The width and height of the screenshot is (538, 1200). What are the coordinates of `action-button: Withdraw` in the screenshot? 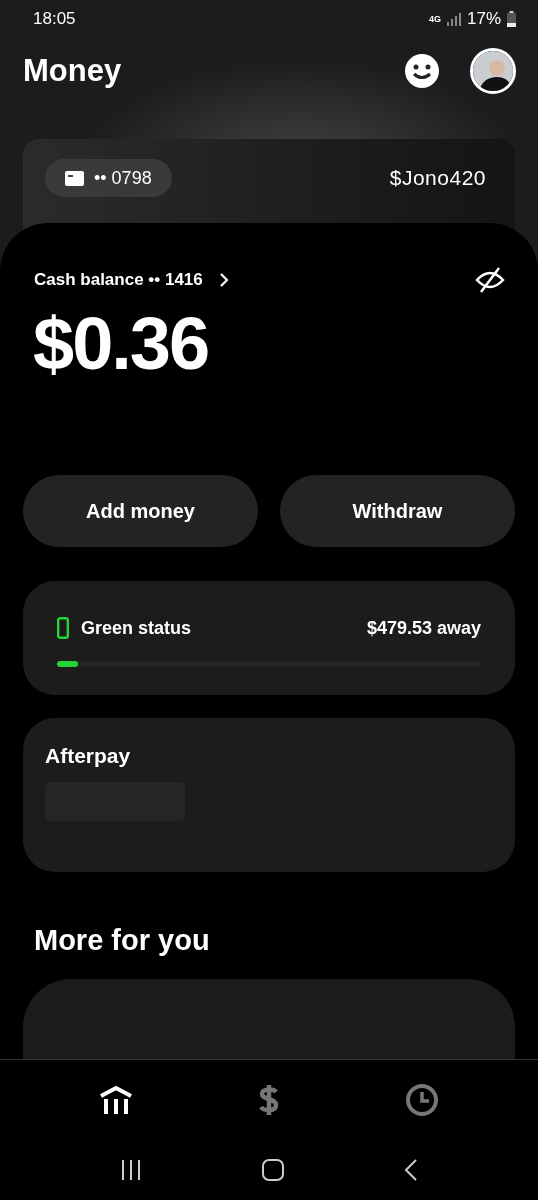 It's located at (397, 511).